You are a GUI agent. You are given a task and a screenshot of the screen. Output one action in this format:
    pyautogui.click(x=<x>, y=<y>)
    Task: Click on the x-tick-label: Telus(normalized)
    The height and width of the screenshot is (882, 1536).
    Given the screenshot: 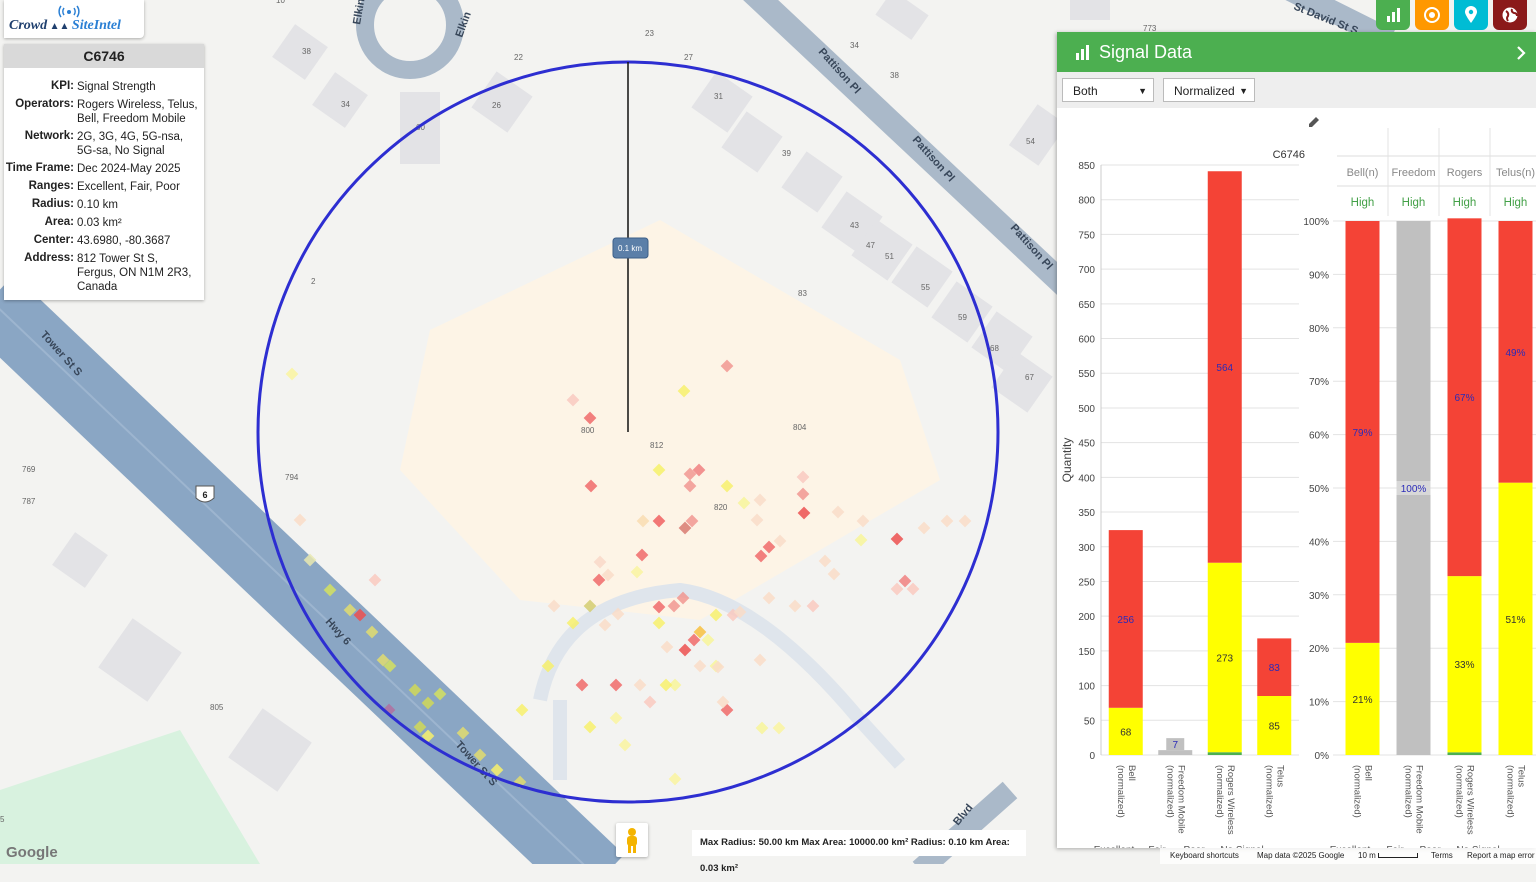 What is the action you would take?
    pyautogui.click(x=1274, y=791)
    